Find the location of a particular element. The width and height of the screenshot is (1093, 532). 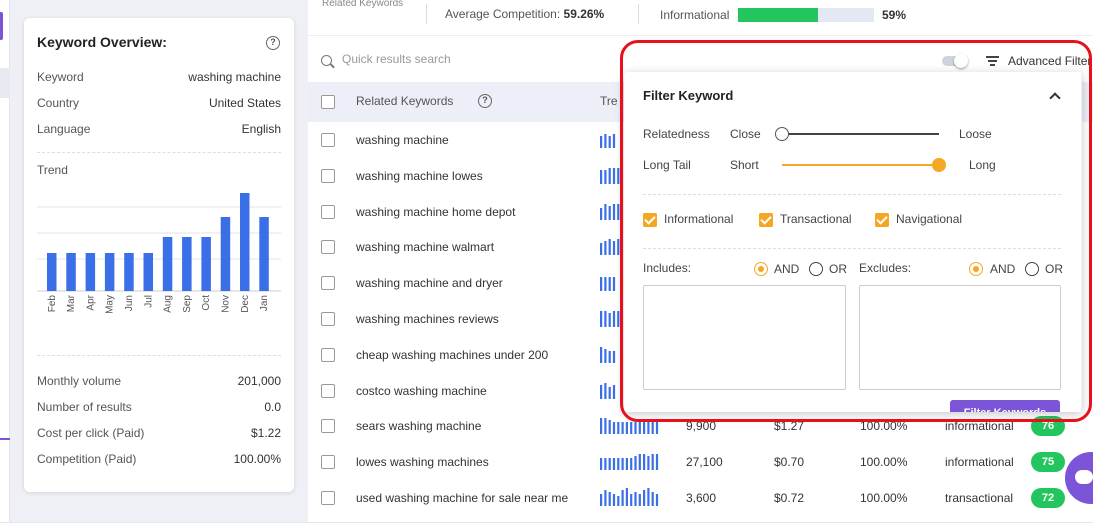

longtail-slider-track is located at coordinates (860, 165).